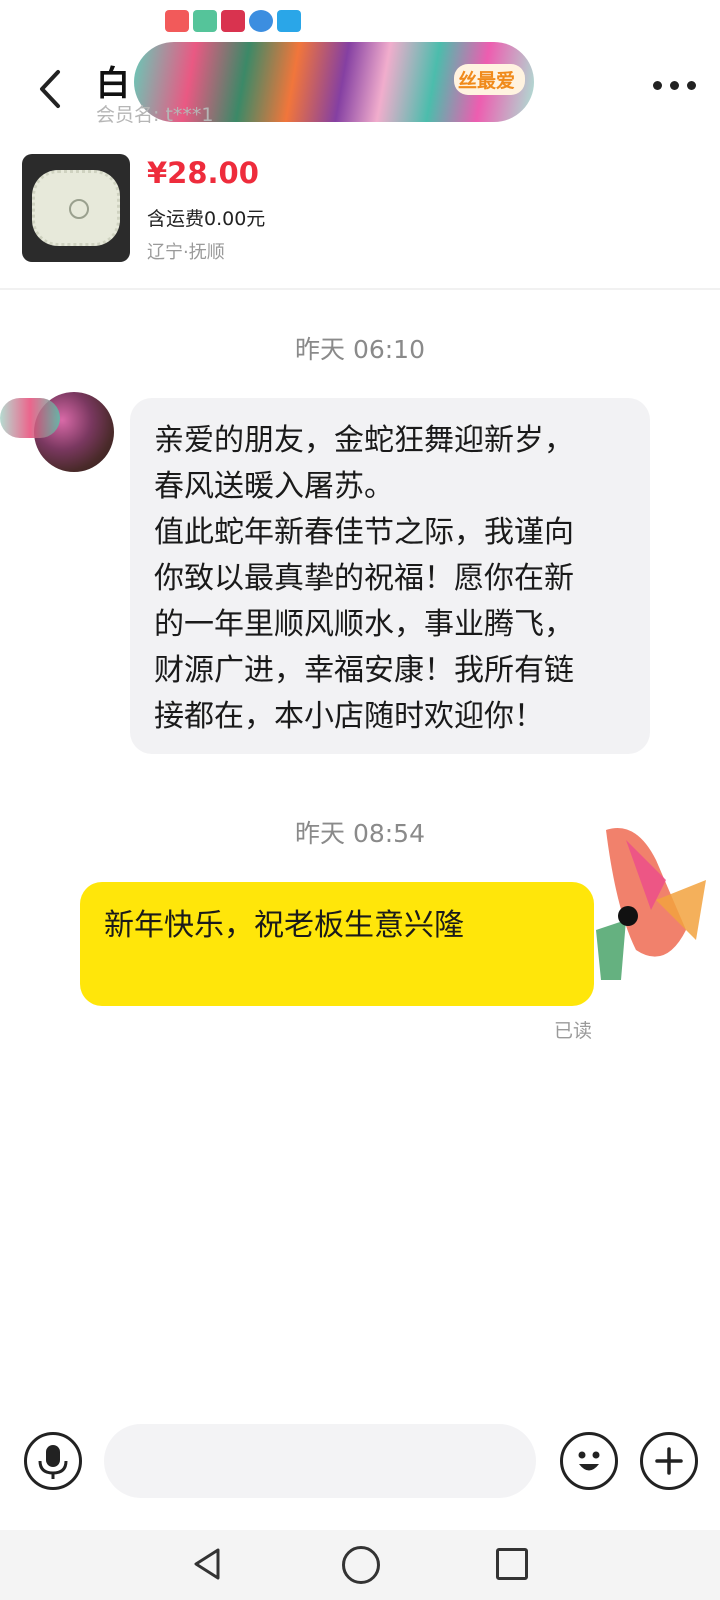  Describe the element at coordinates (316, 89) in the screenshot. I see `shop-title-area: 白 丝最爱 会员名: t***1` at that location.